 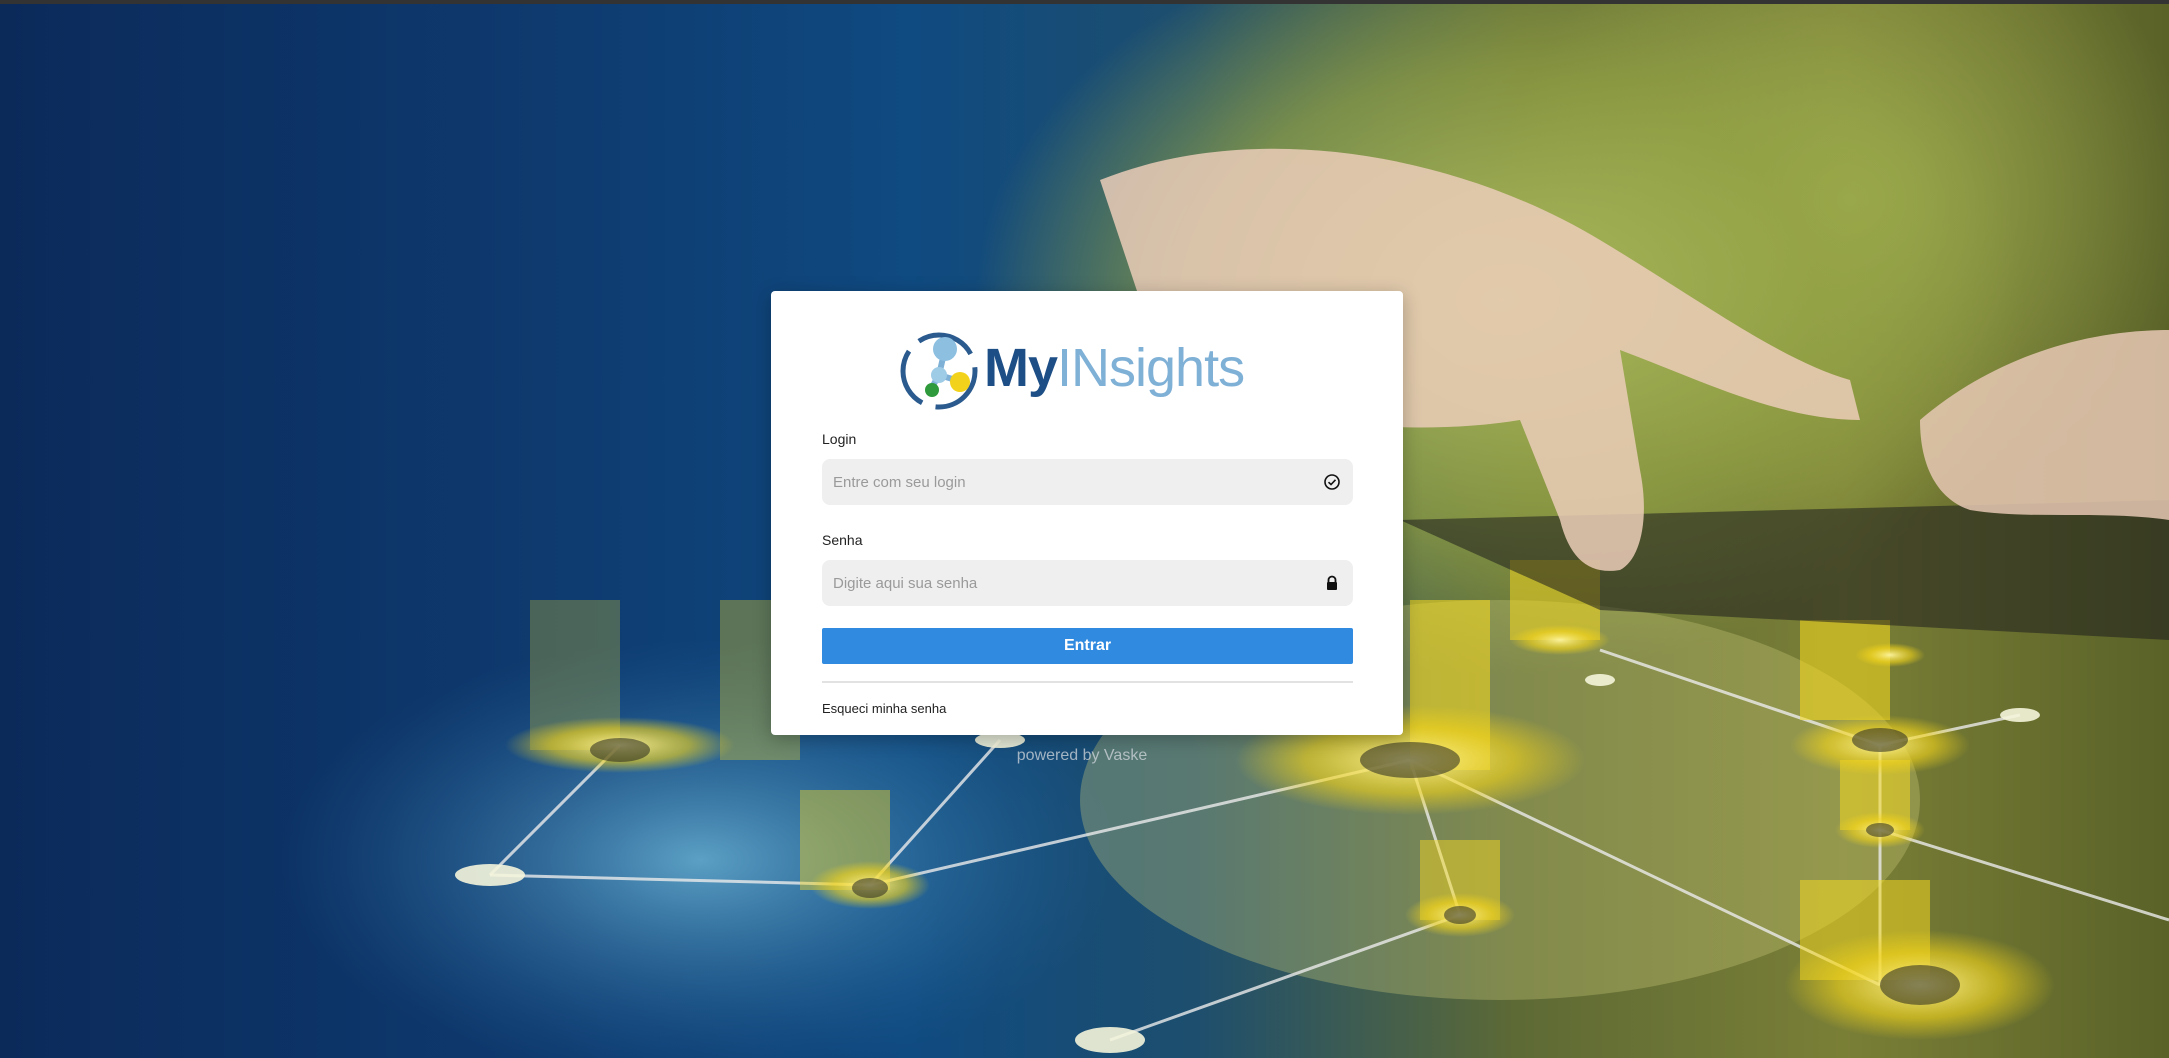 I want to click on password-input, so click(x=1073, y=583).